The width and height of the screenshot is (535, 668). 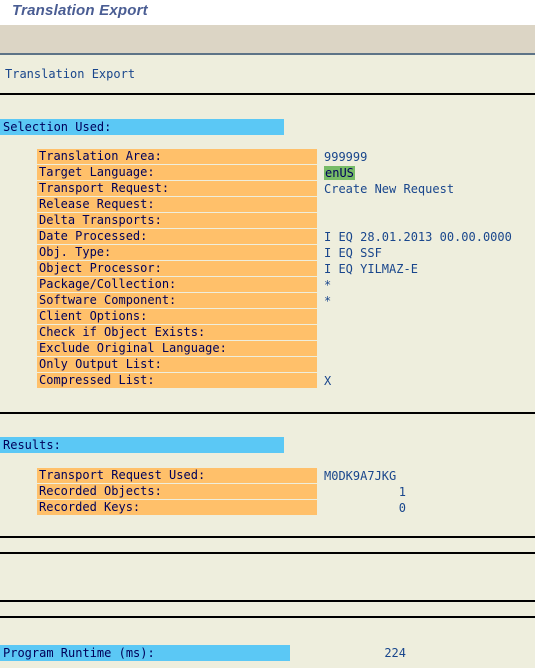 What do you see at coordinates (80, 10) in the screenshot?
I see `window-title: Translation Export` at bounding box center [80, 10].